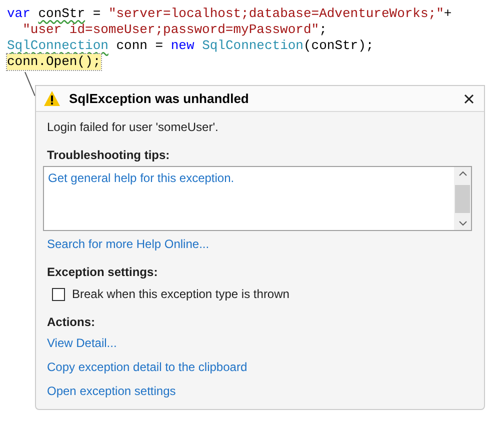 This screenshot has height=421, width=501. Describe the element at coordinates (159, 99) in the screenshot. I see `popup-title: SqlException was unhandled` at that location.